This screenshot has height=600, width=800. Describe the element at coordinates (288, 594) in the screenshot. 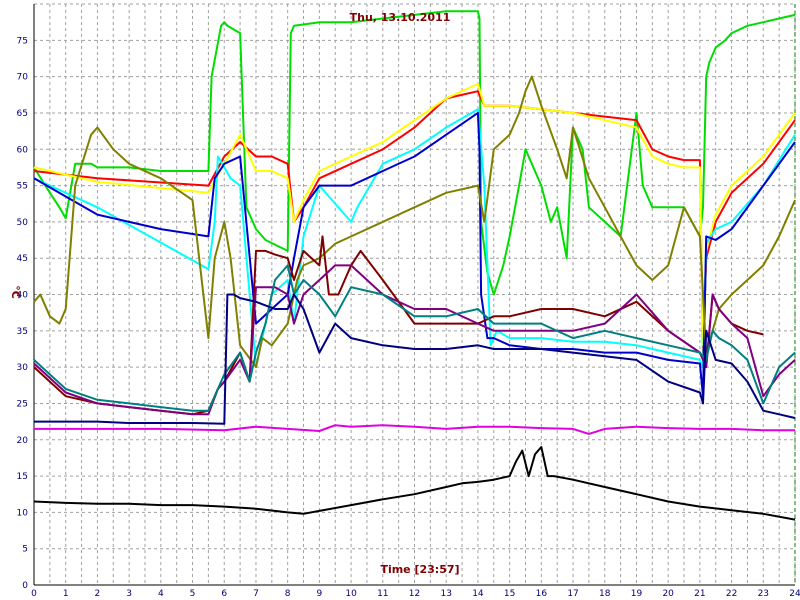

I see `x-tick-label: 8` at that location.